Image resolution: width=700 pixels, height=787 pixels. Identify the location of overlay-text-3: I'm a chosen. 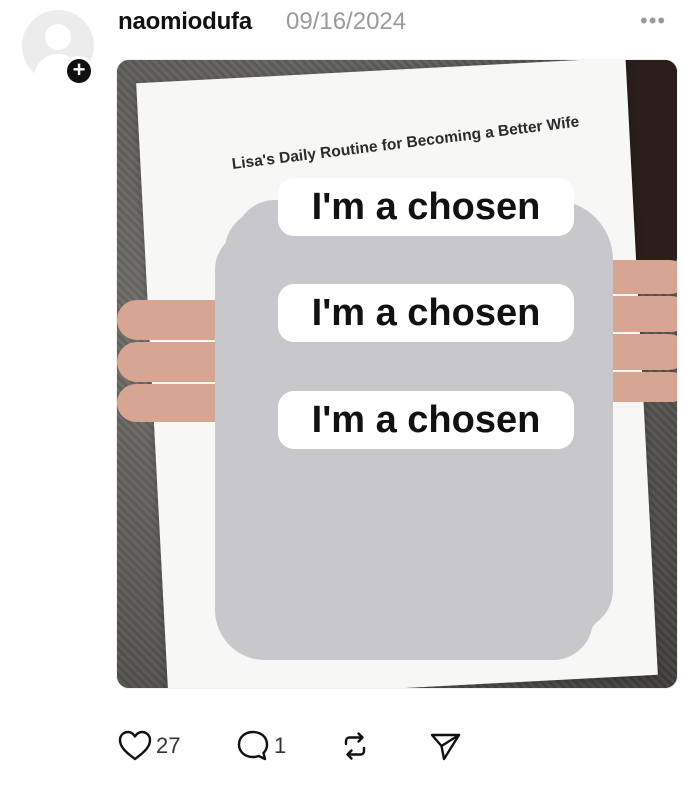
(426, 420).